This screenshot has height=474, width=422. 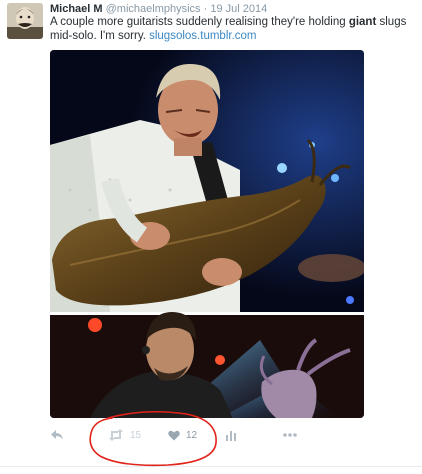 I want to click on heart-icon, so click(x=174, y=435).